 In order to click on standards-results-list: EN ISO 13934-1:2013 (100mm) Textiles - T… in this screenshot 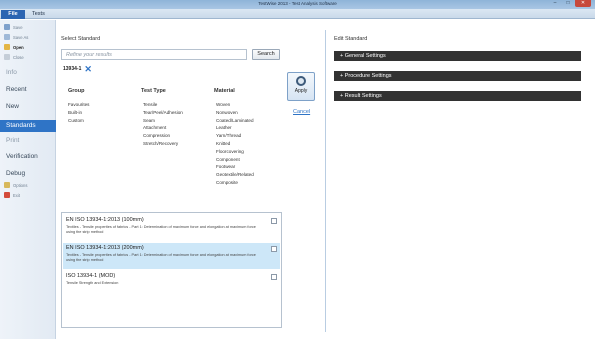, I will do `click(171, 270)`.